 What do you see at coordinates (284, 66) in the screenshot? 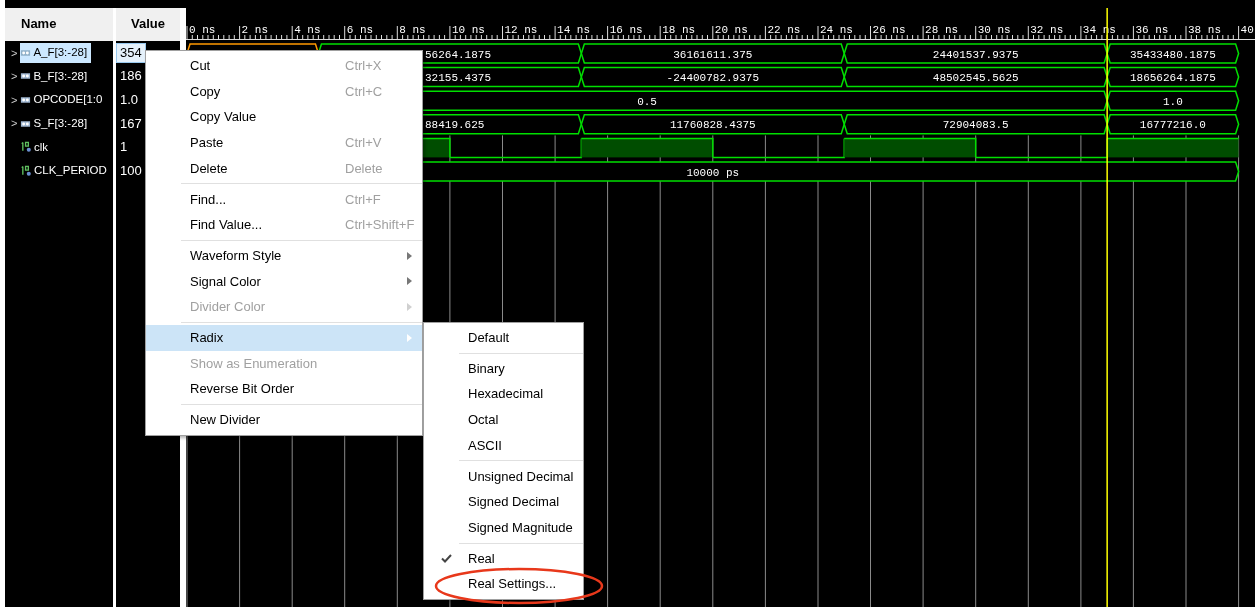
I see `menu-item: Cut Ctrl+X` at bounding box center [284, 66].